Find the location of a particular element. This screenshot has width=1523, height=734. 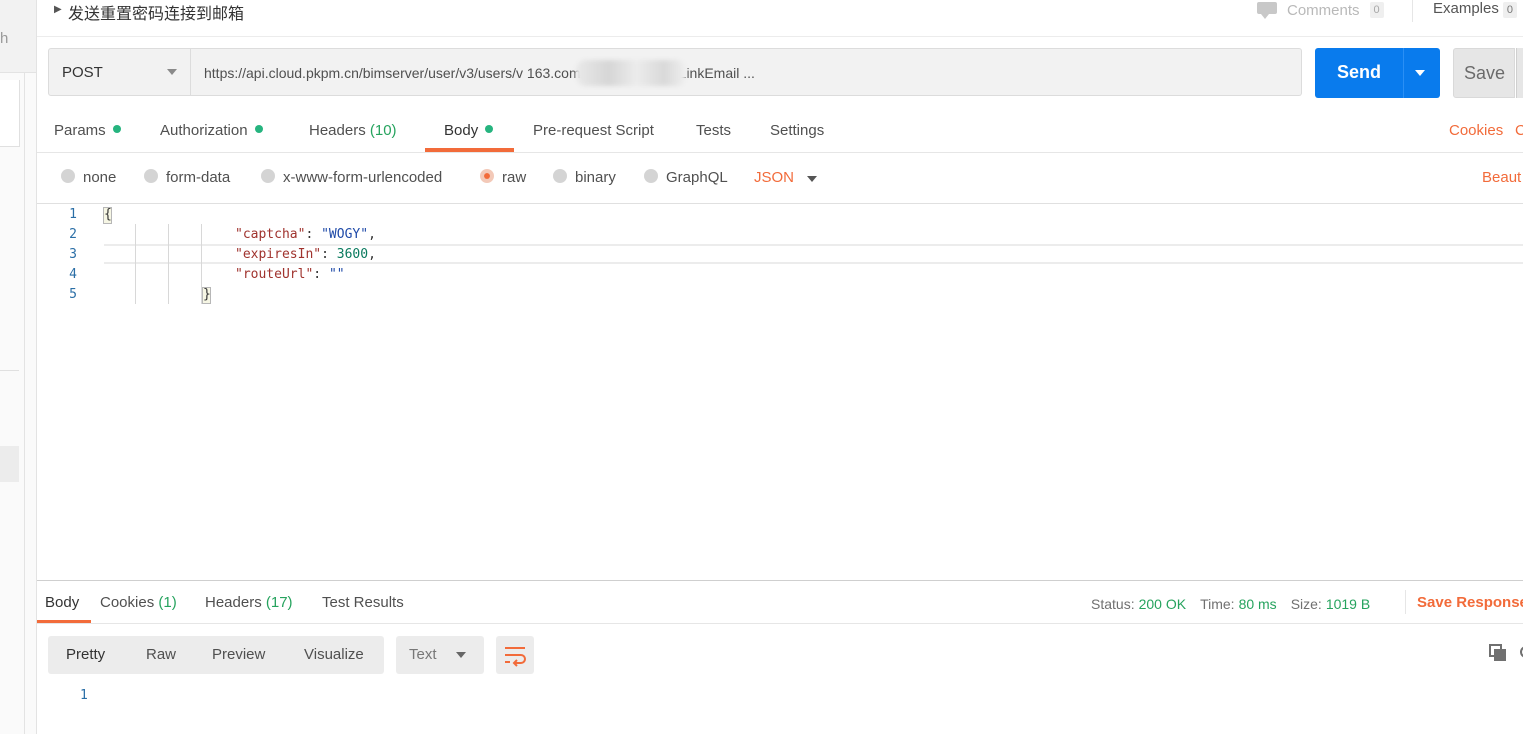

radio-graphql: GraphQL is located at coordinates (686, 177).